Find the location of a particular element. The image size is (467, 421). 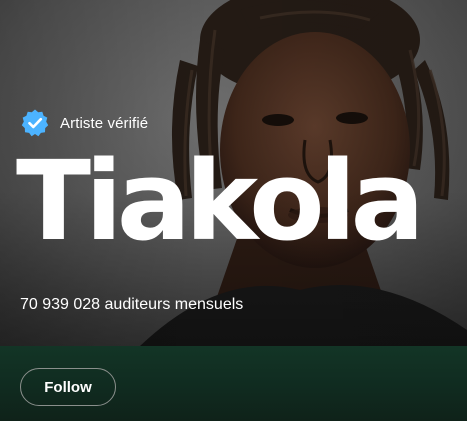

monthly-listeners: 70 939 028 auditeurs mensuels is located at coordinates (132, 304).